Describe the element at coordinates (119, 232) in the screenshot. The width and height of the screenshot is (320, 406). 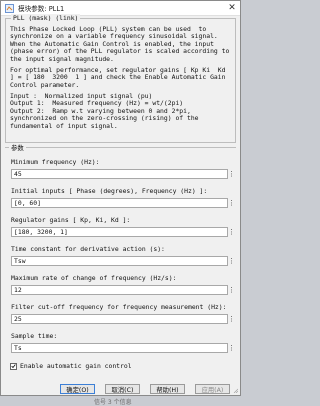
I see `regulator-gains-field: [180, 3200, 1]` at that location.